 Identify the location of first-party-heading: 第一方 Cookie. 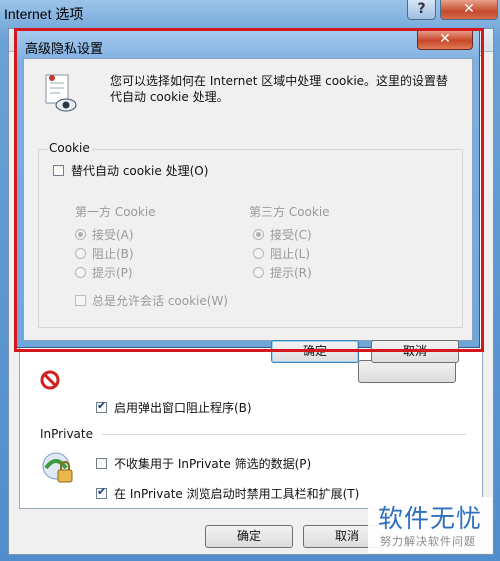
(115, 212).